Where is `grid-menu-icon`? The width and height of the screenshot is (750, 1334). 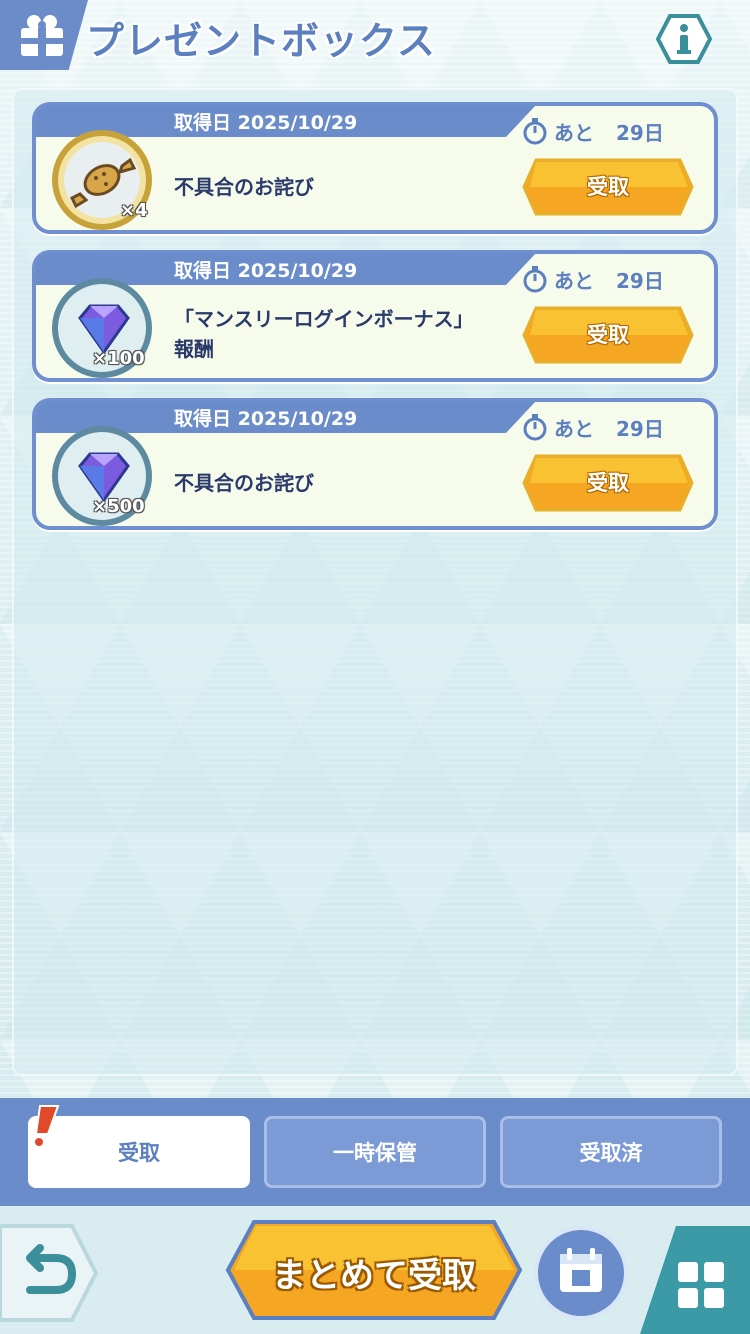
grid-menu-icon is located at coordinates (695, 1280).